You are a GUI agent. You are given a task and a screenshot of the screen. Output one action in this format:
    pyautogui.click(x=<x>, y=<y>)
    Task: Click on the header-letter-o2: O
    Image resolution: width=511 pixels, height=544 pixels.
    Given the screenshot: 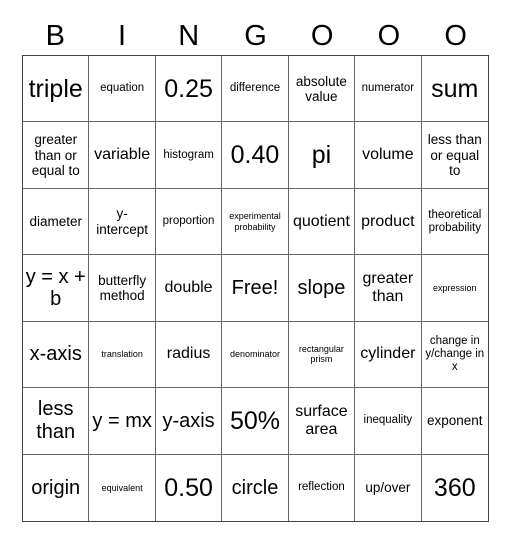 What is the action you would take?
    pyautogui.click(x=389, y=36)
    